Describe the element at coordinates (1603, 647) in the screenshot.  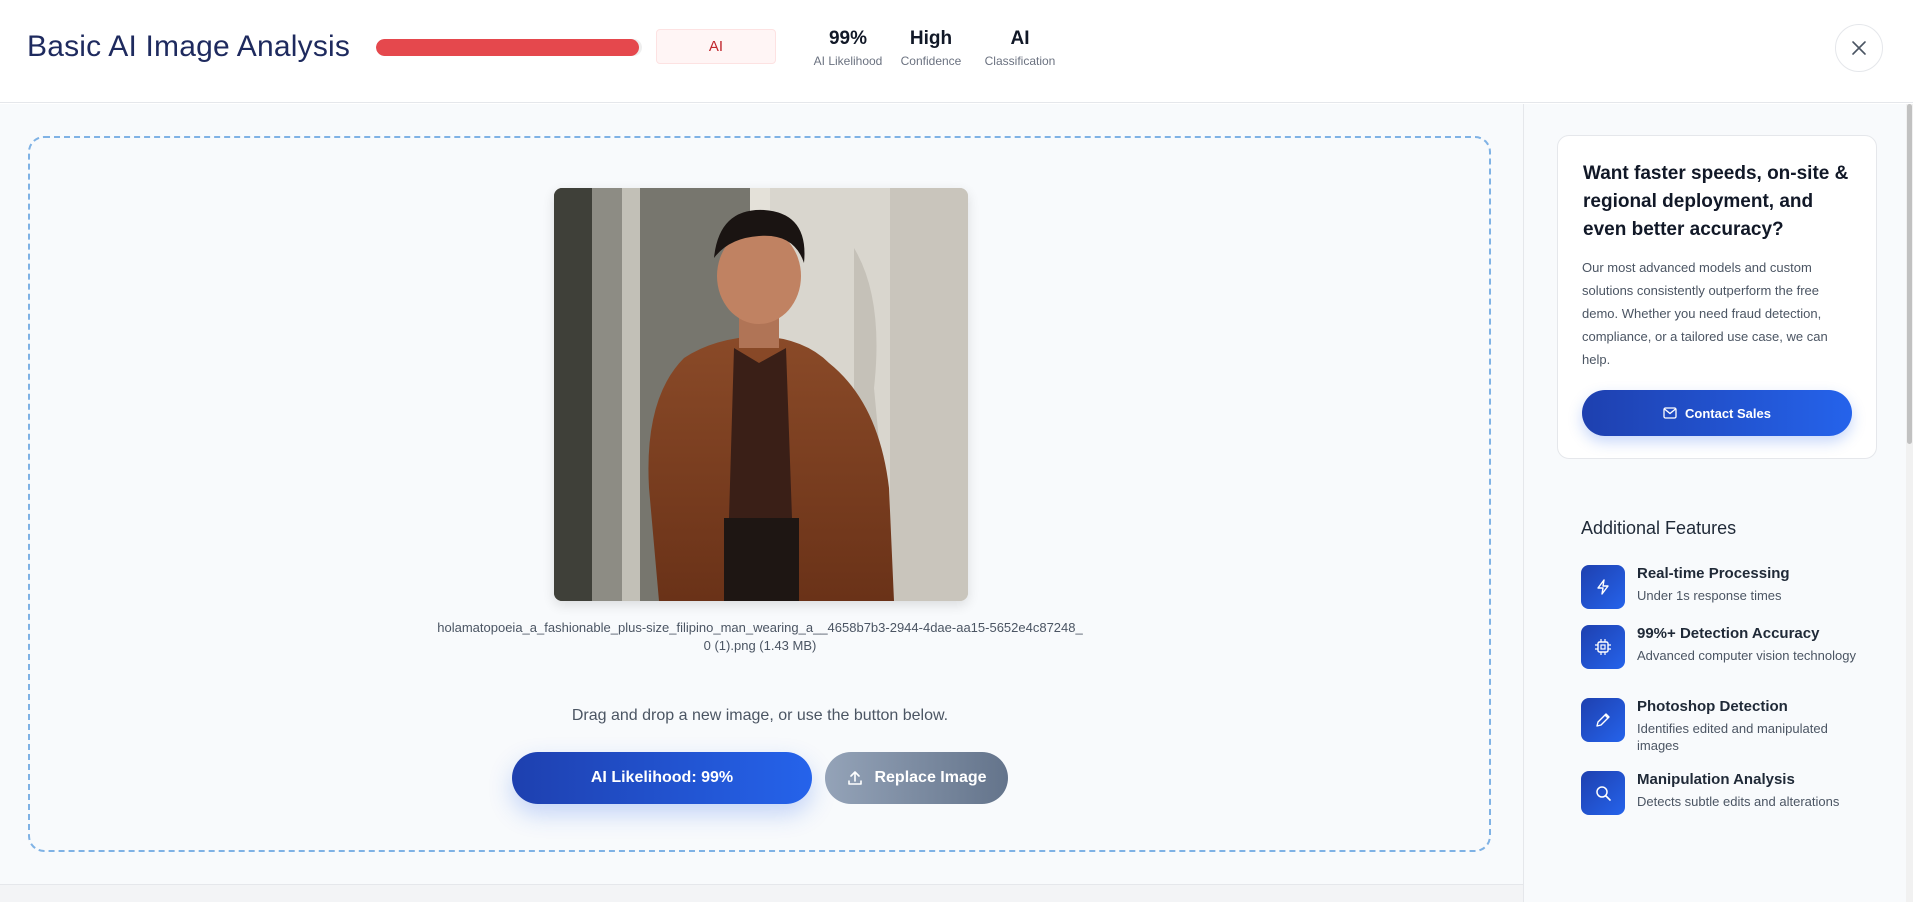
I see `chip-icon` at that location.